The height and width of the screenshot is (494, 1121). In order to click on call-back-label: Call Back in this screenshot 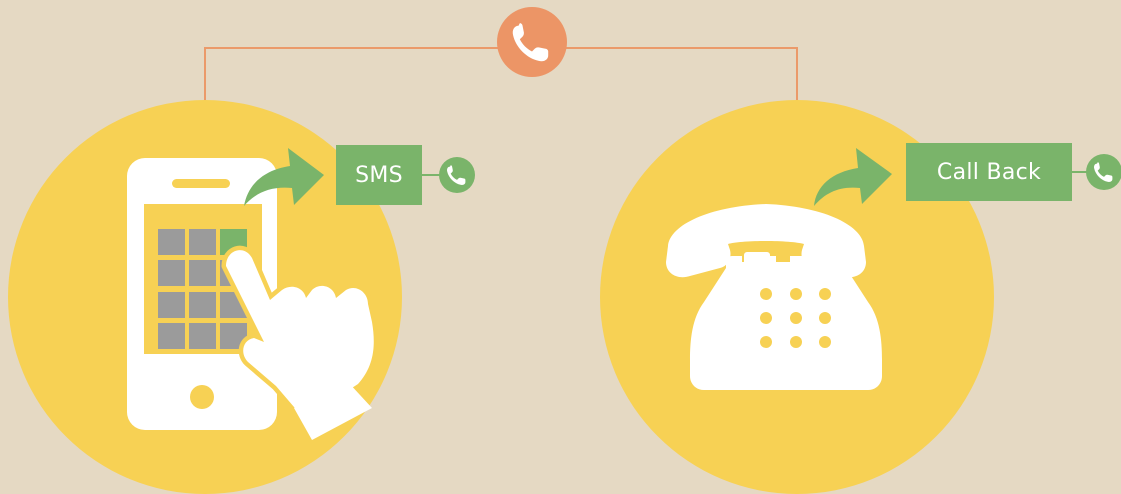, I will do `click(989, 172)`.